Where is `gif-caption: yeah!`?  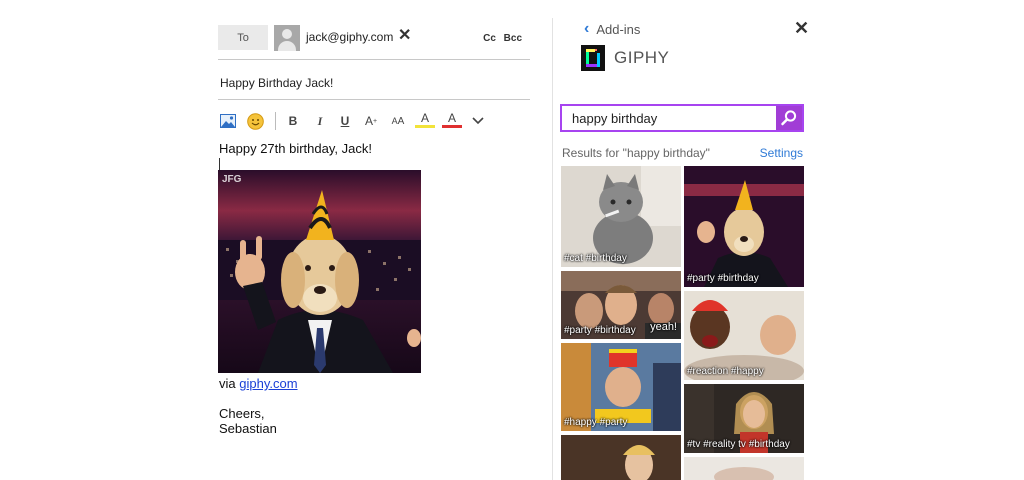
gif-caption: yeah! is located at coordinates (663, 327).